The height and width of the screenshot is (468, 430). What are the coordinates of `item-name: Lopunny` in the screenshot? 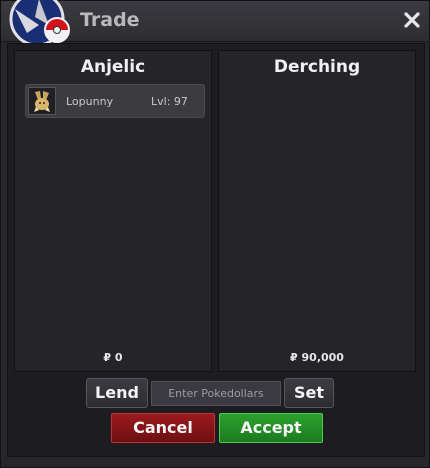 It's located at (90, 101).